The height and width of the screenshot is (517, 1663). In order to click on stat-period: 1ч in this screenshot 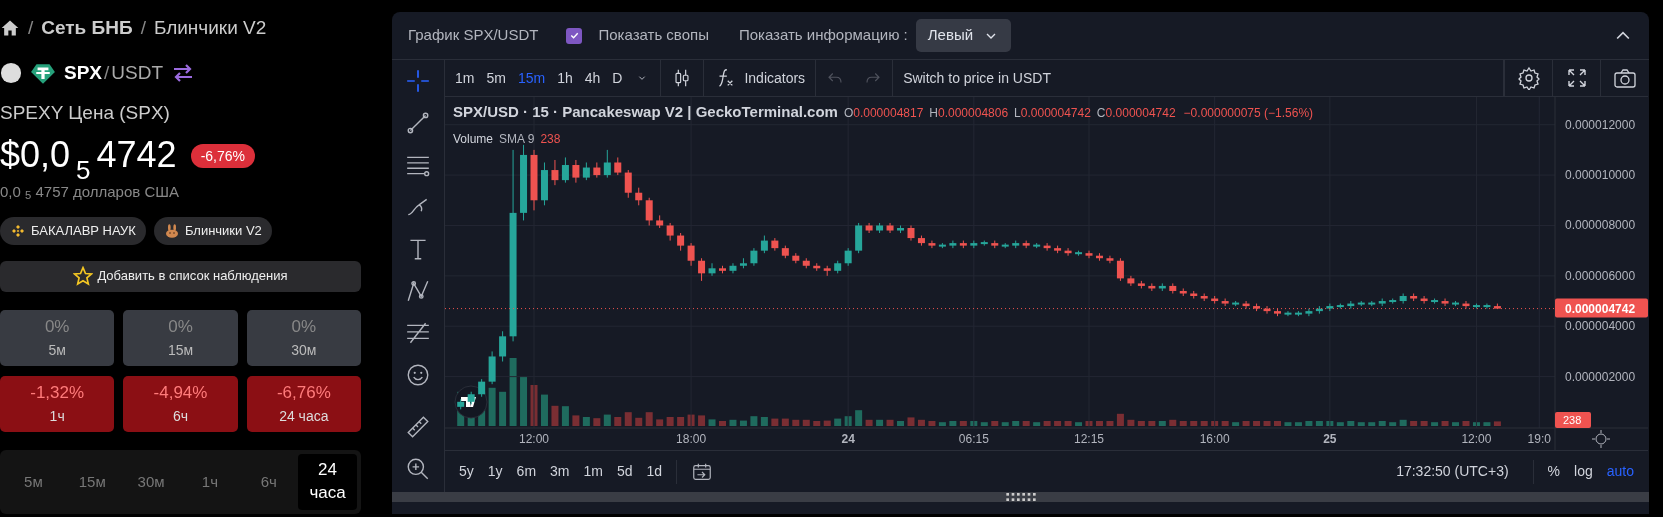, I will do `click(57, 416)`.